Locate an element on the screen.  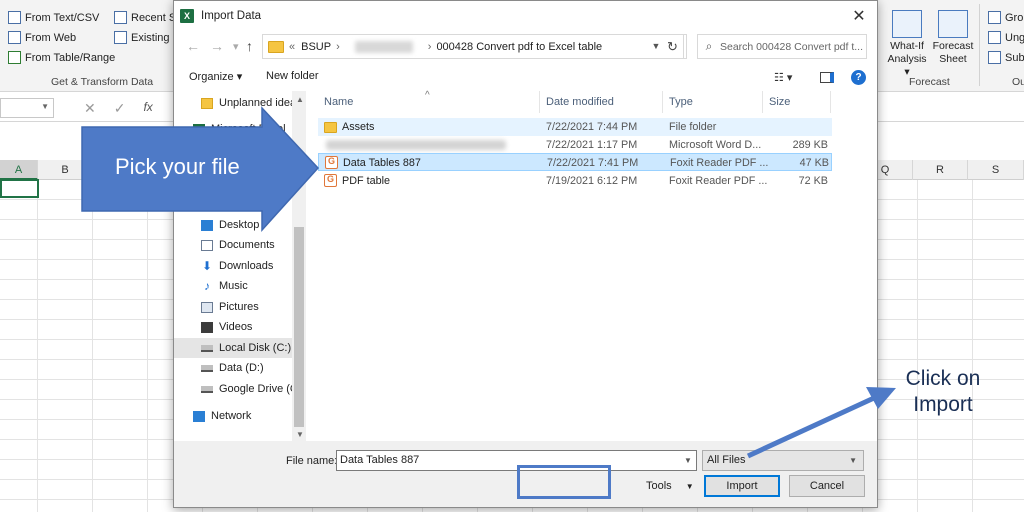
nav-item-label: Network is located at coordinates (231, 416).